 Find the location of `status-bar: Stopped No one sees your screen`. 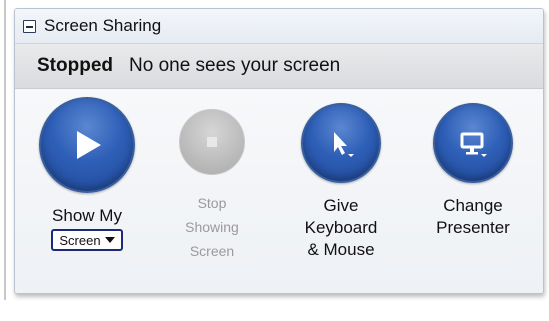

status-bar: Stopped No one sees your screen is located at coordinates (279, 66).